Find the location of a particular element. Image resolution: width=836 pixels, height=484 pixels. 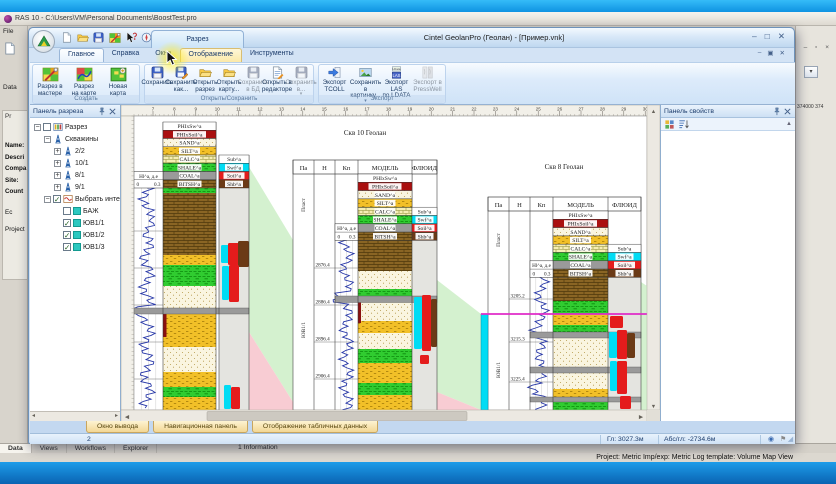

sort-categorized-icon is located at coordinates (669, 124).